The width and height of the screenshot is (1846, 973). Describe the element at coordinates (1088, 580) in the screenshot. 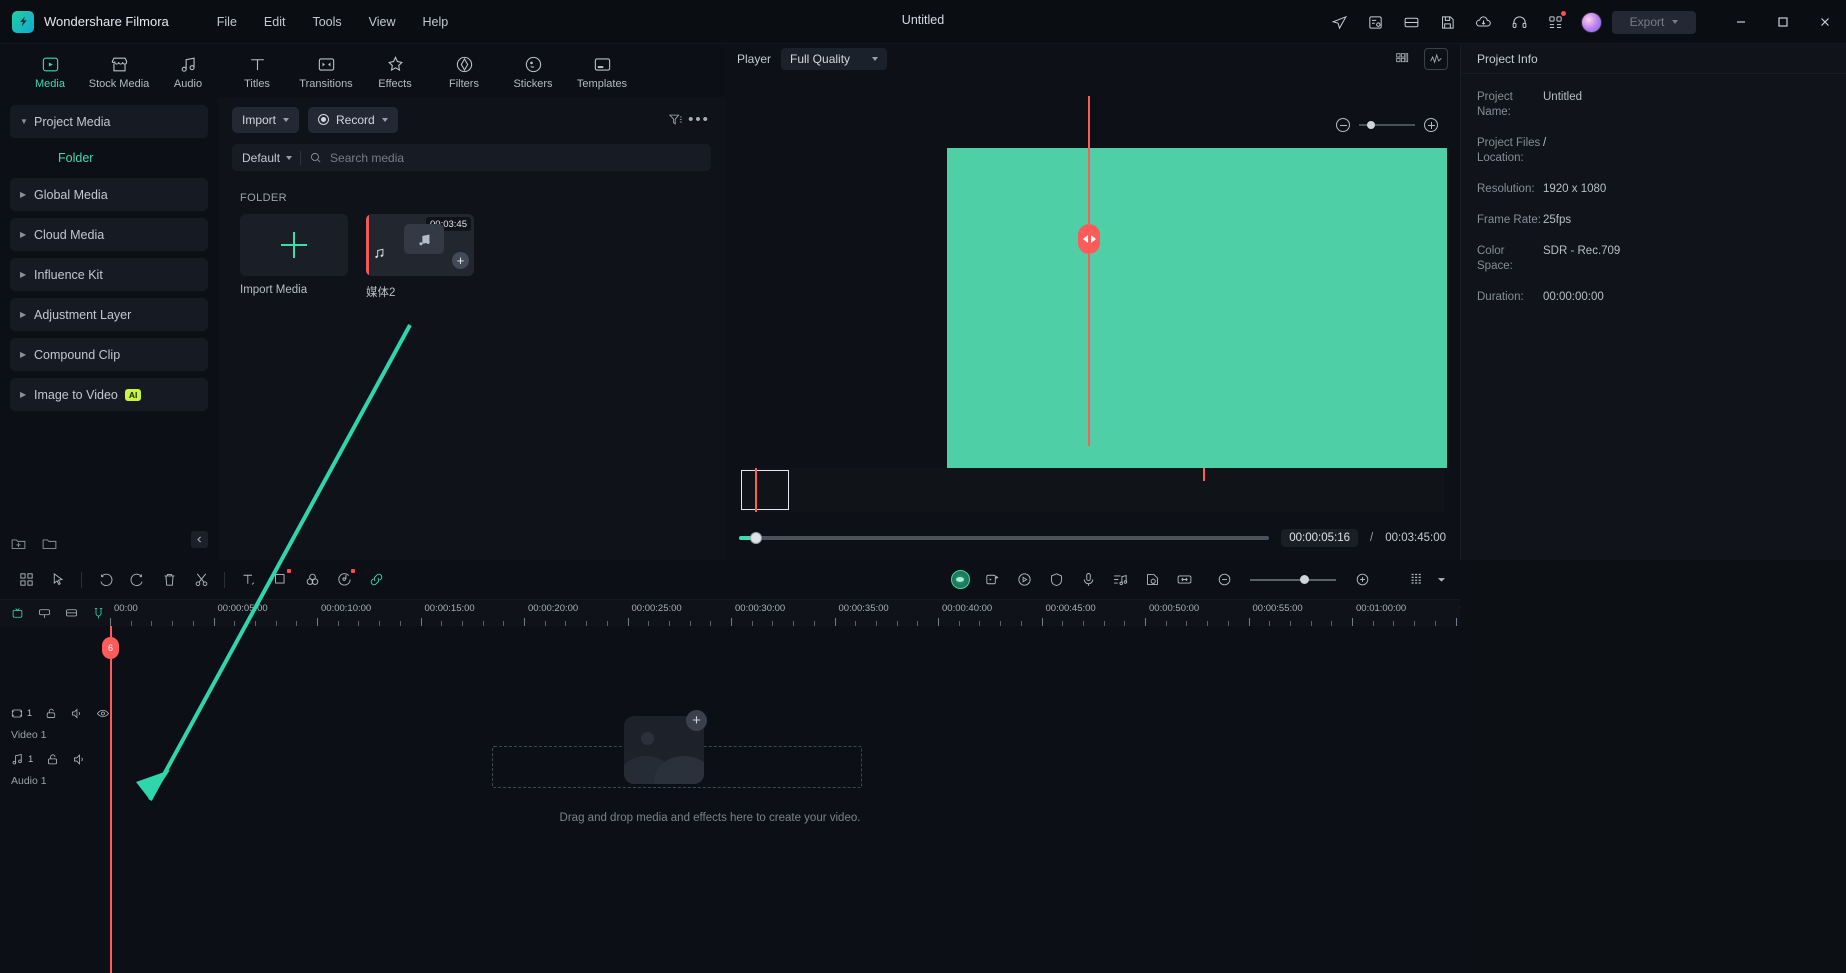

I see `voiceover-icon` at that location.